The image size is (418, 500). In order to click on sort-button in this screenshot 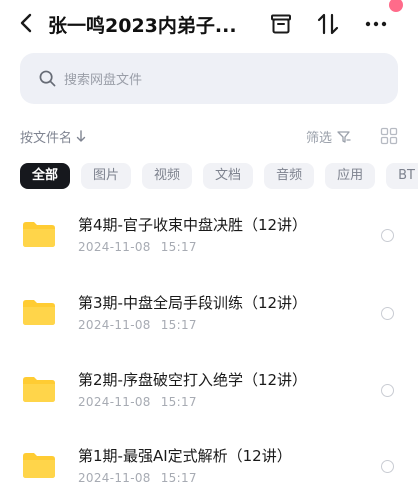, I will do `click(328, 24)`.